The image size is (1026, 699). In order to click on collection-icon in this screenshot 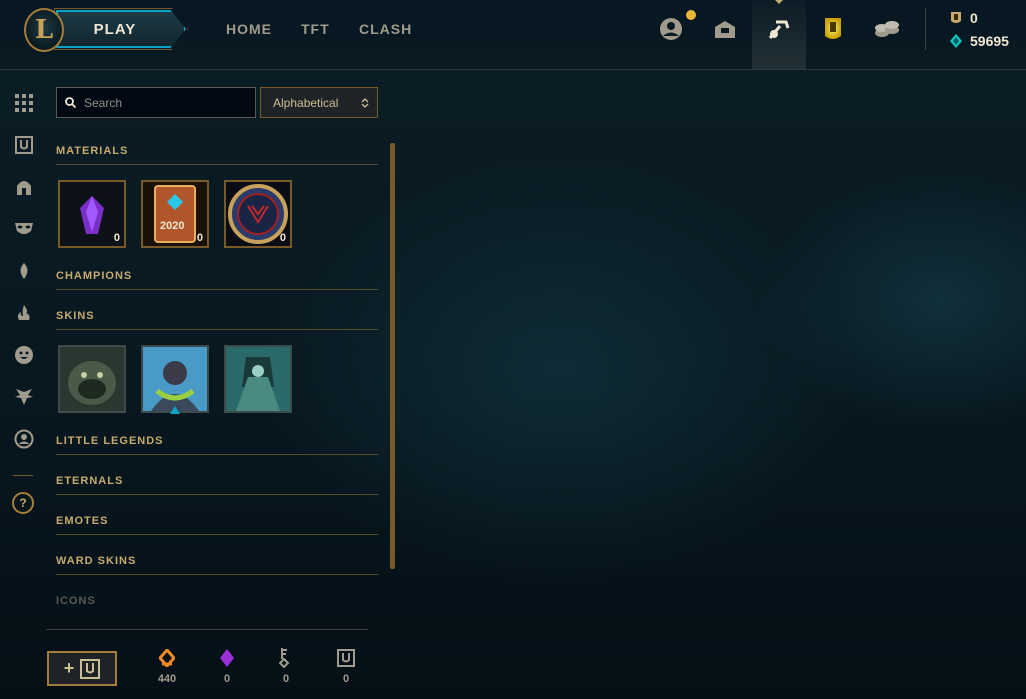, I will do `click(725, 29)`.